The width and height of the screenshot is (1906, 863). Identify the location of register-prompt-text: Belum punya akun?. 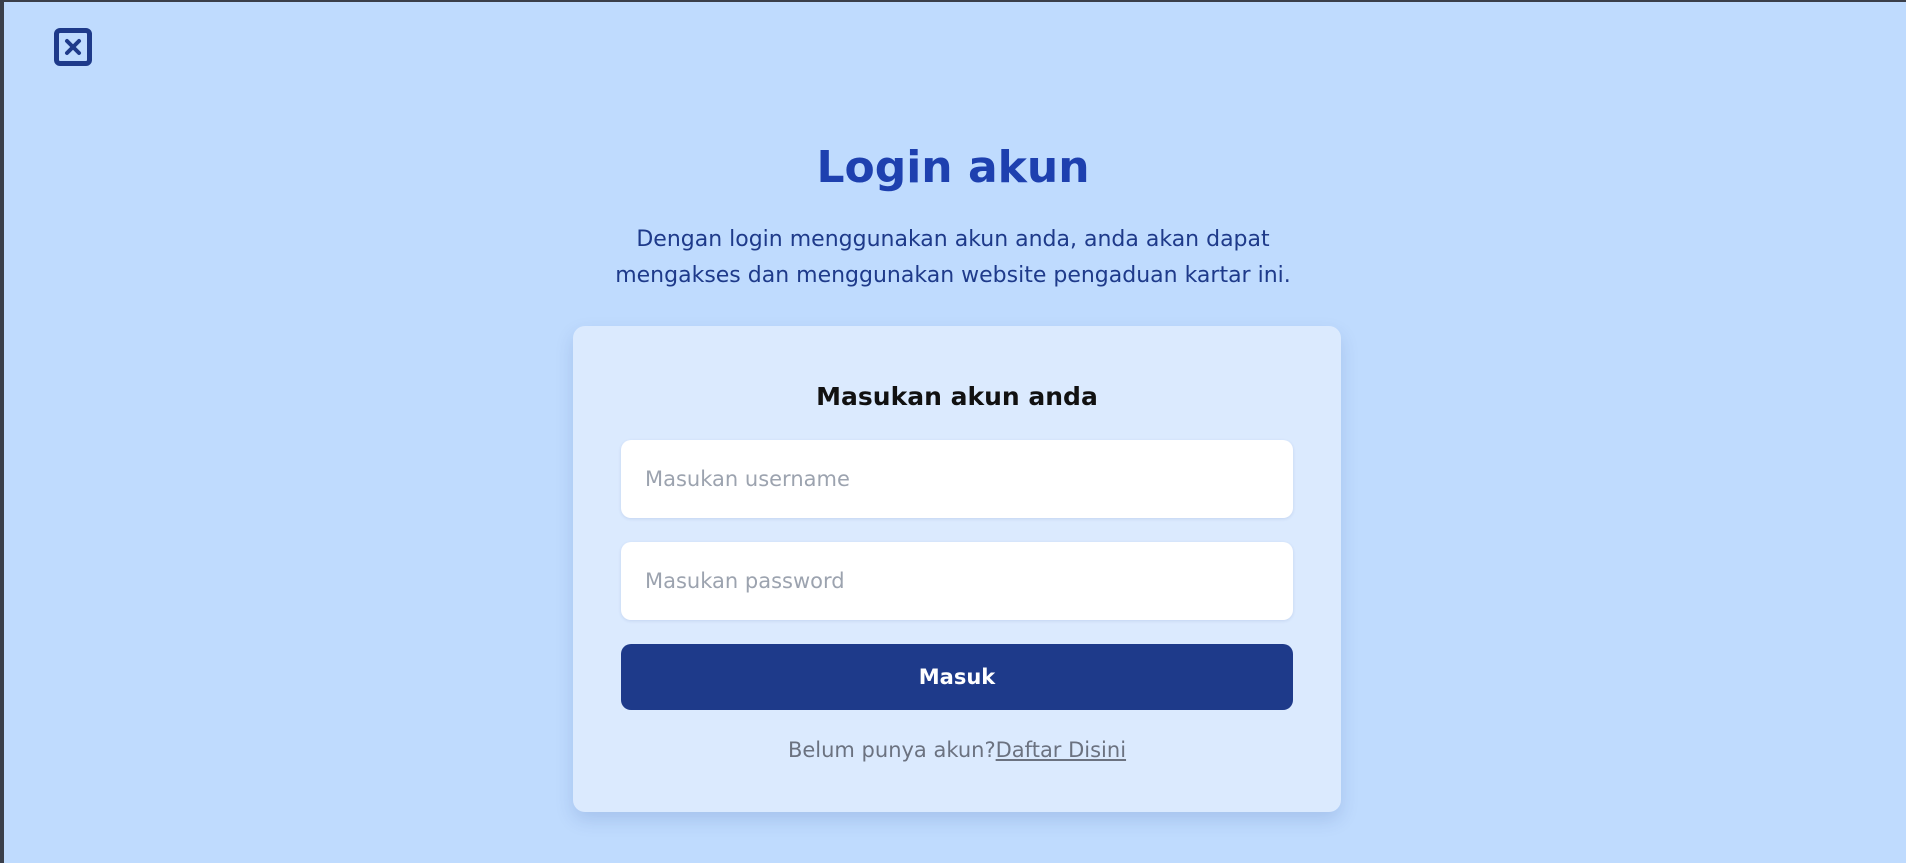
(891, 750).